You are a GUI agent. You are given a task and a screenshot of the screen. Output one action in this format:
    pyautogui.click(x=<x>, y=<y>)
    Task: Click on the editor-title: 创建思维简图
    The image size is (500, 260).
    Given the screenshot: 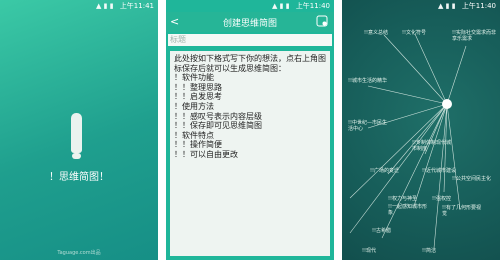 What is the action you would take?
    pyautogui.click(x=249, y=24)
    